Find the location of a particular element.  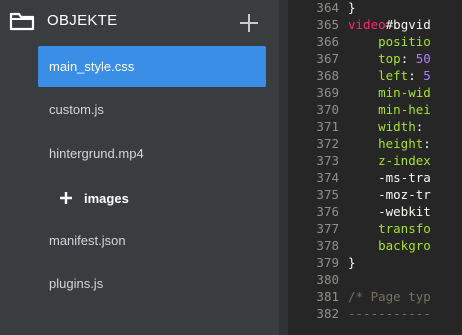

file-item-plugins-js: plugins.js is located at coordinates (152, 283).